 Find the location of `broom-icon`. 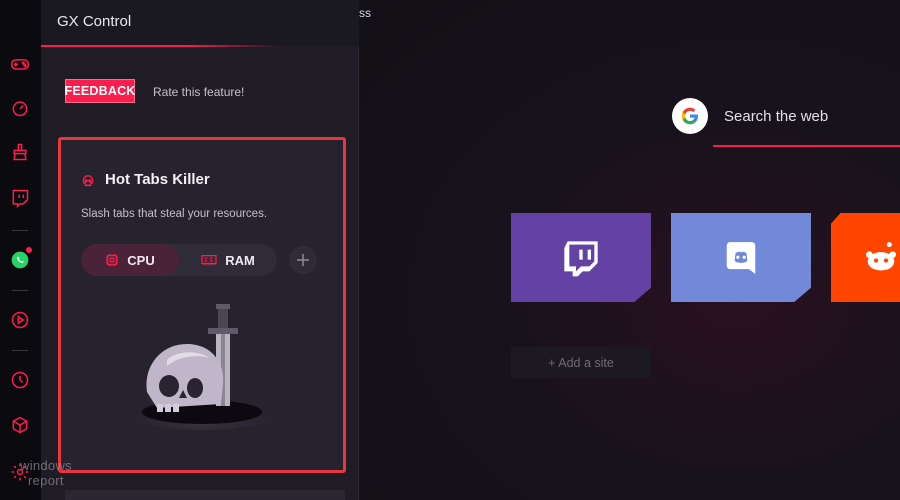

broom-icon is located at coordinates (20, 152).